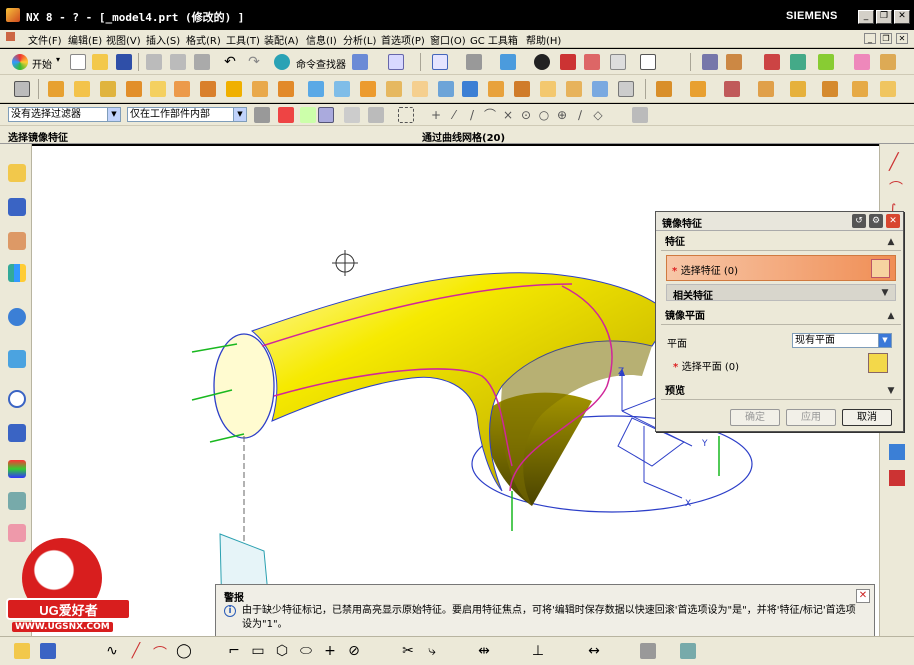  I want to click on view-select-icon, so click(326, 115).